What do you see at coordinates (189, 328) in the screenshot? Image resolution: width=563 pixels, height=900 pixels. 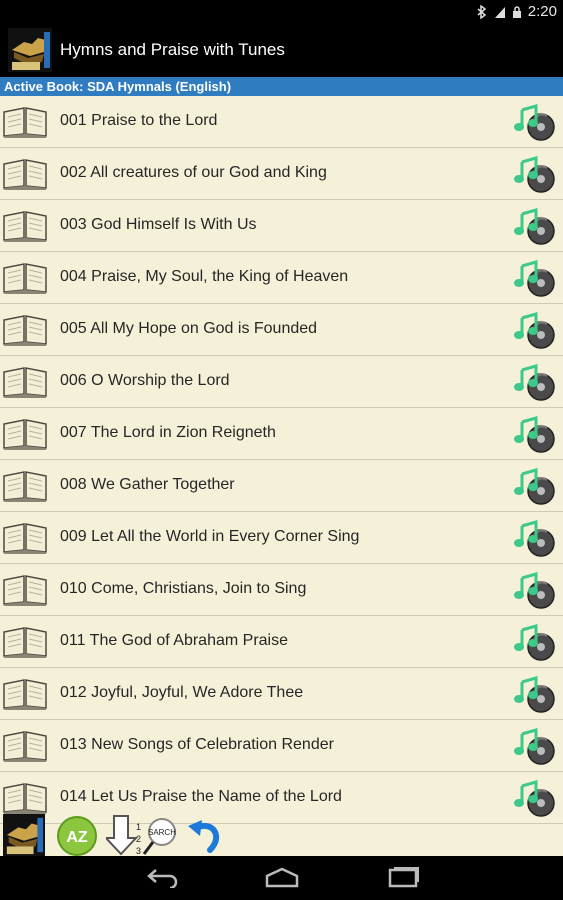 I see `hymn-title: 005 All My Hope on God is Founded` at bounding box center [189, 328].